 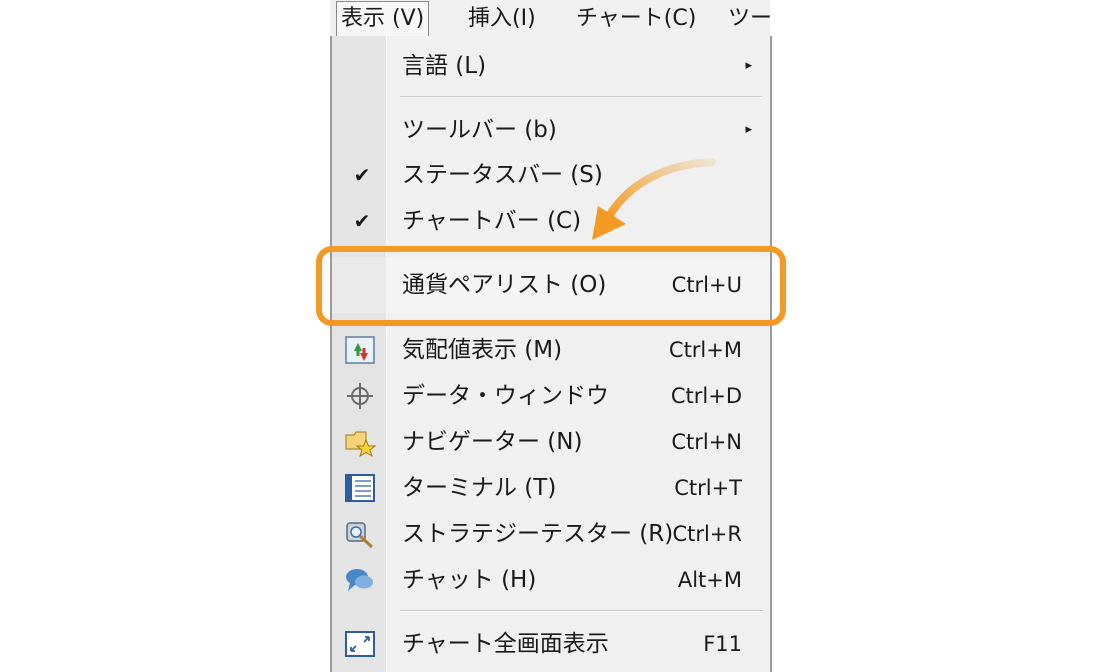 I want to click on menu-insert: 挿入(I), so click(x=502, y=19).